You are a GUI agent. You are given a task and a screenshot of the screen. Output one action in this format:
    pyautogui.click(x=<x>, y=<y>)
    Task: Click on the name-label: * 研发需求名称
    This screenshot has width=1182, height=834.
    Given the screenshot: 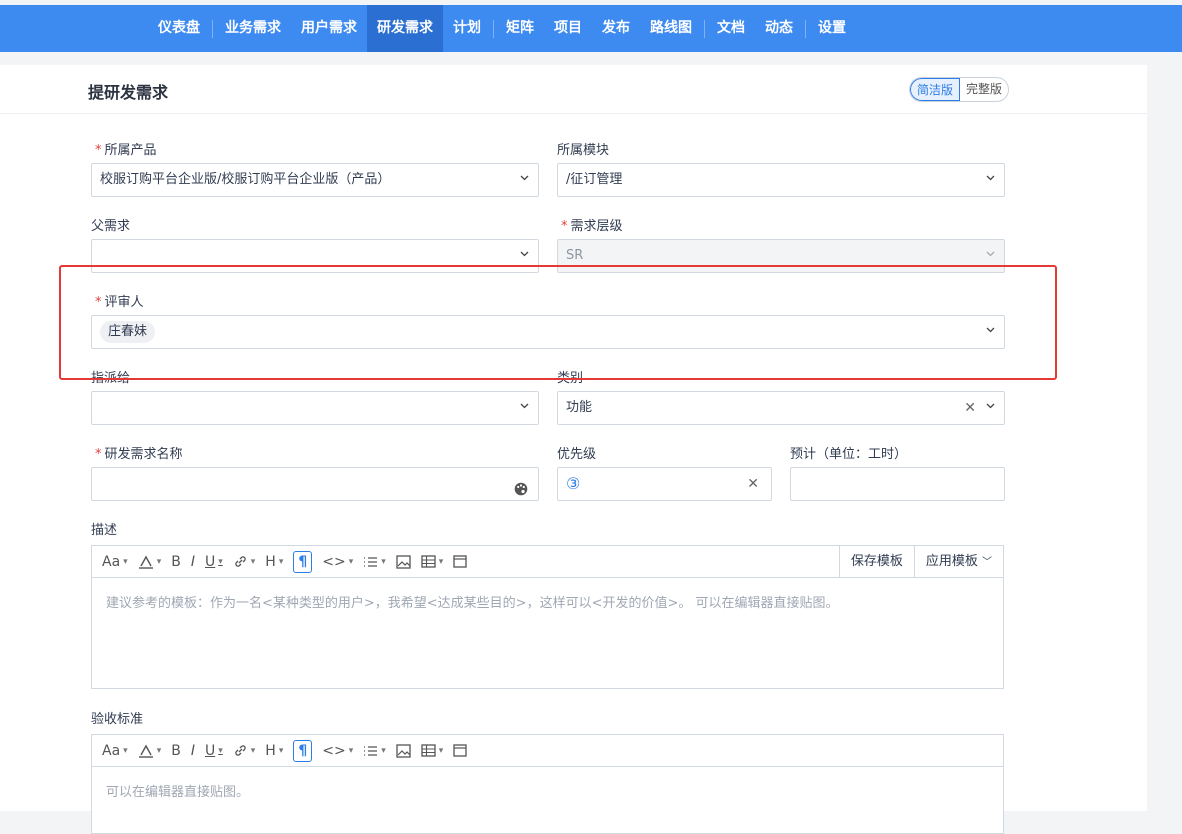 What is the action you would take?
    pyautogui.click(x=139, y=454)
    